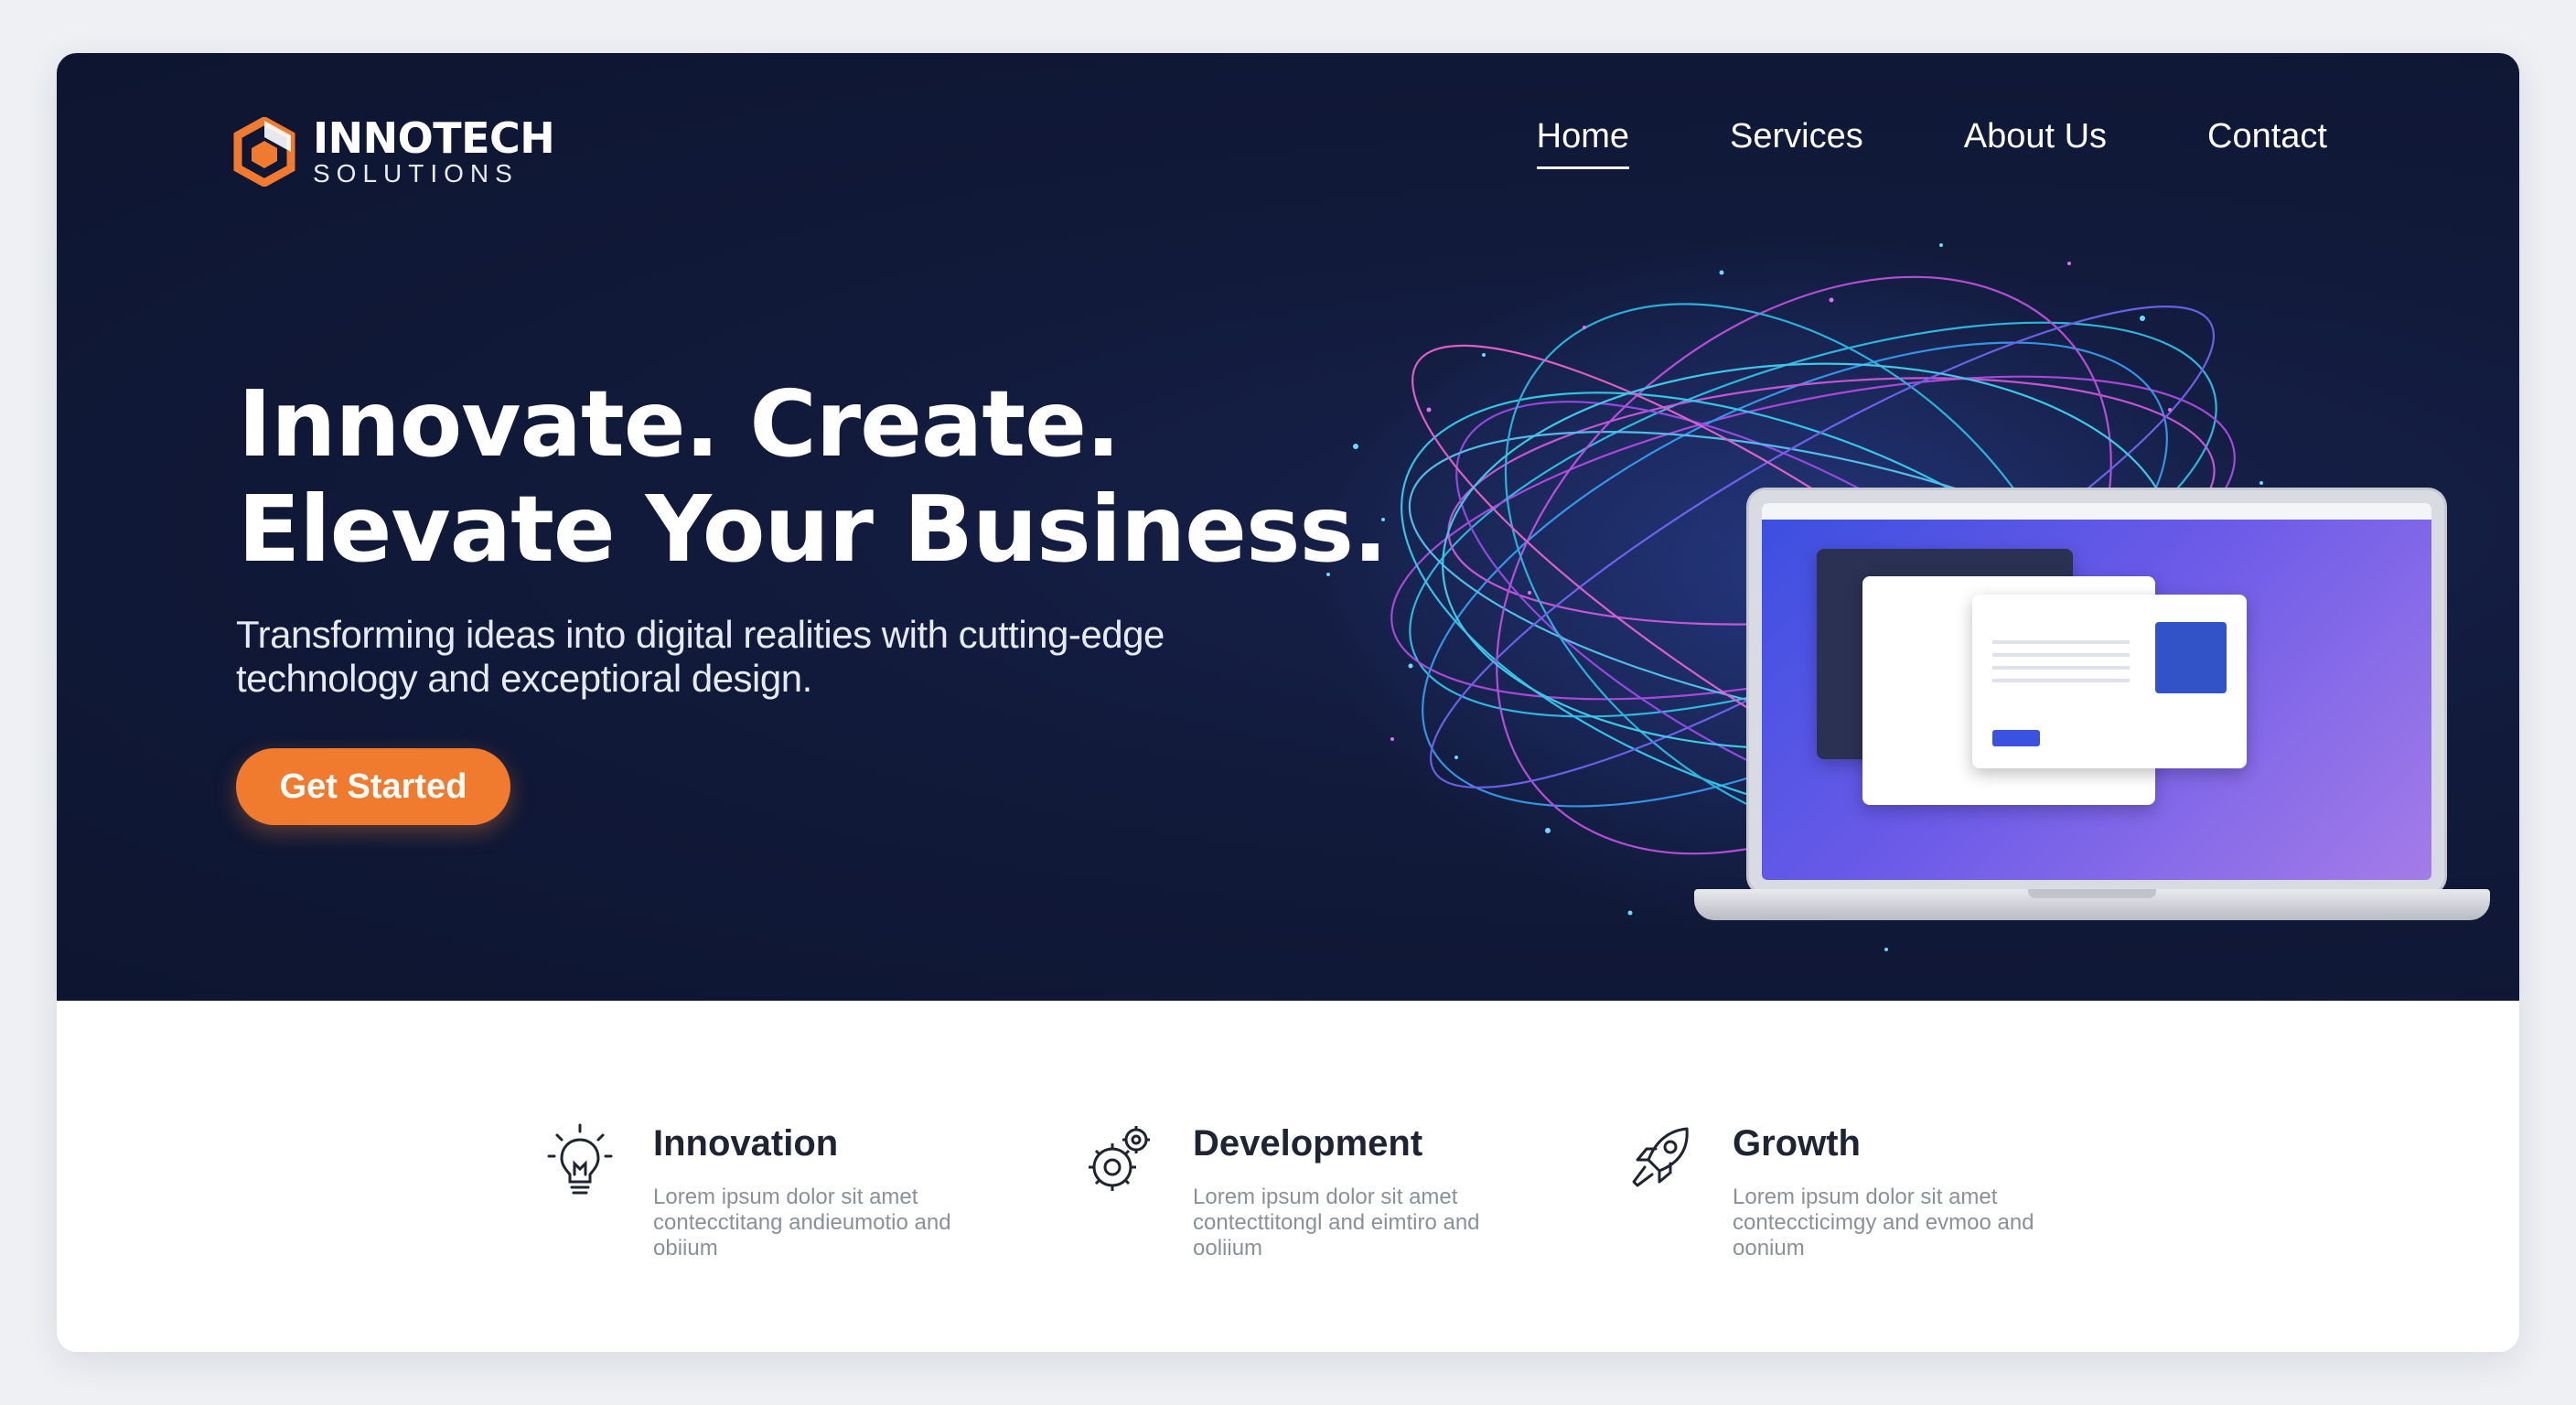  Describe the element at coordinates (2036, 141) in the screenshot. I see `nav-about-link: About Us` at that location.